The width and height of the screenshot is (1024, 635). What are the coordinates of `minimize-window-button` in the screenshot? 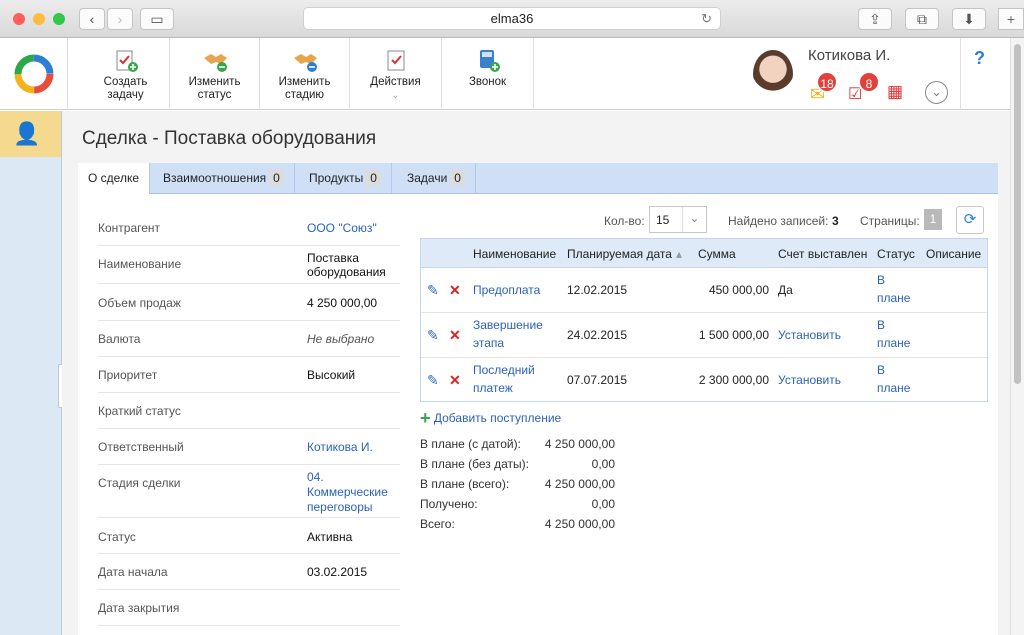 It's located at (39, 19).